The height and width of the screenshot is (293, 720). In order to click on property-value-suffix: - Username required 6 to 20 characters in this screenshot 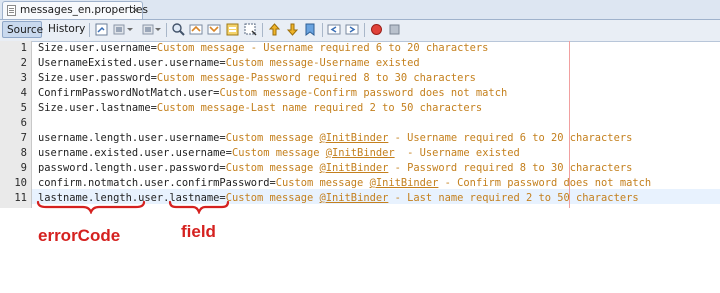, I will do `click(510, 138)`.